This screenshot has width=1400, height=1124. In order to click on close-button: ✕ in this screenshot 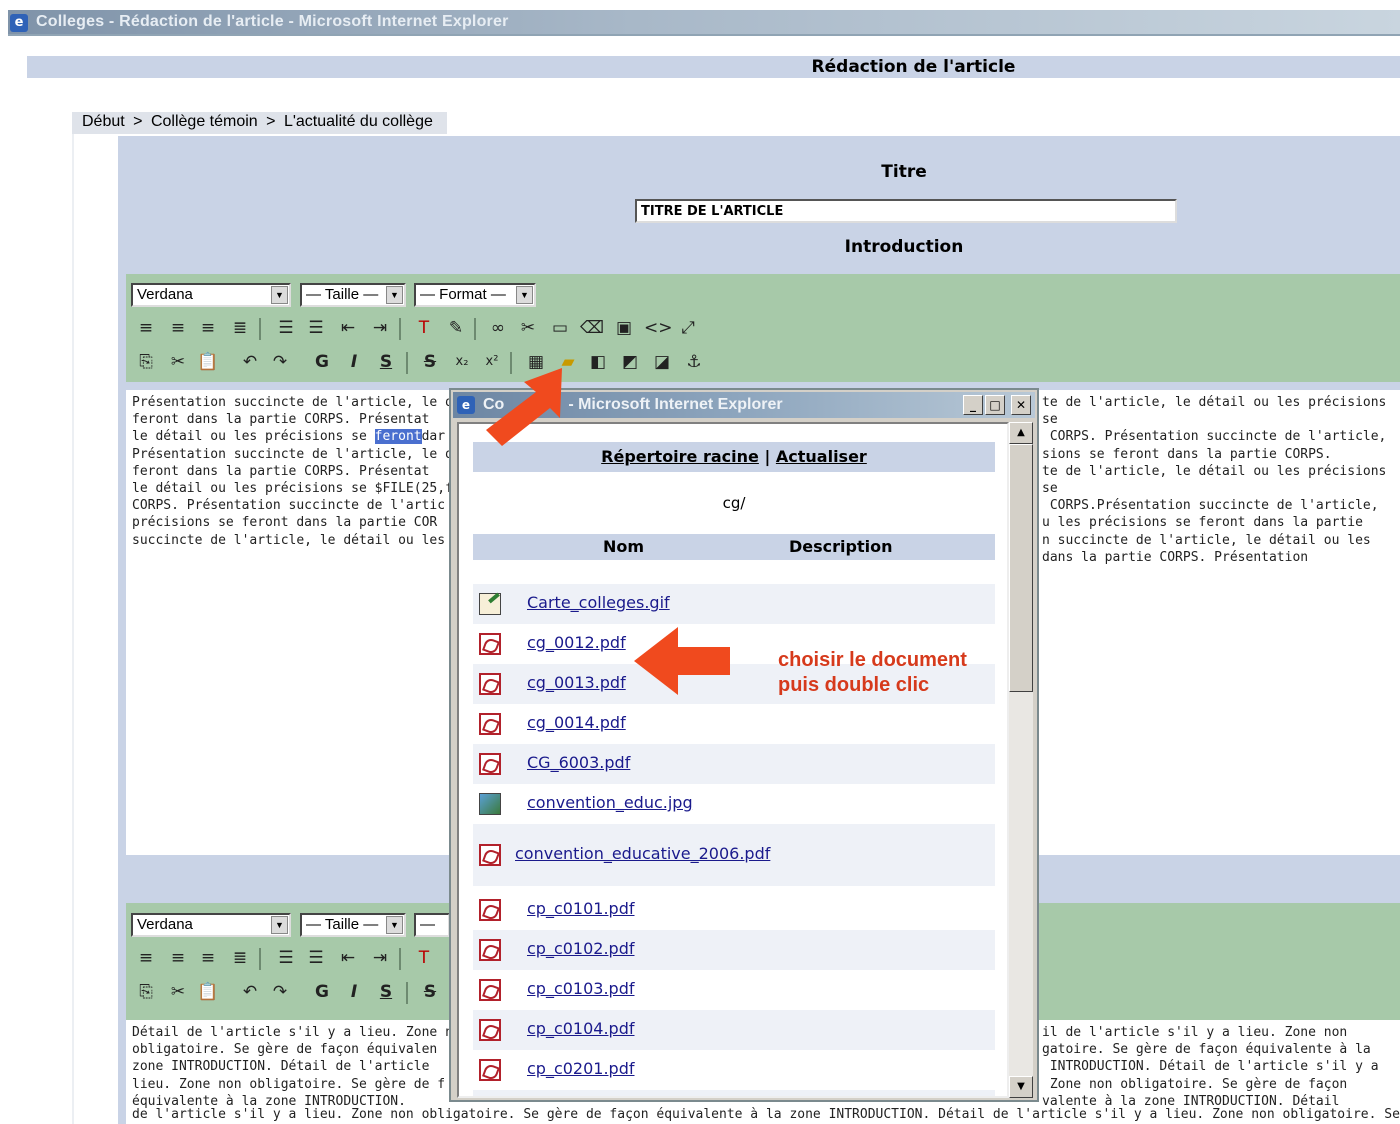, I will do `click(1021, 405)`.